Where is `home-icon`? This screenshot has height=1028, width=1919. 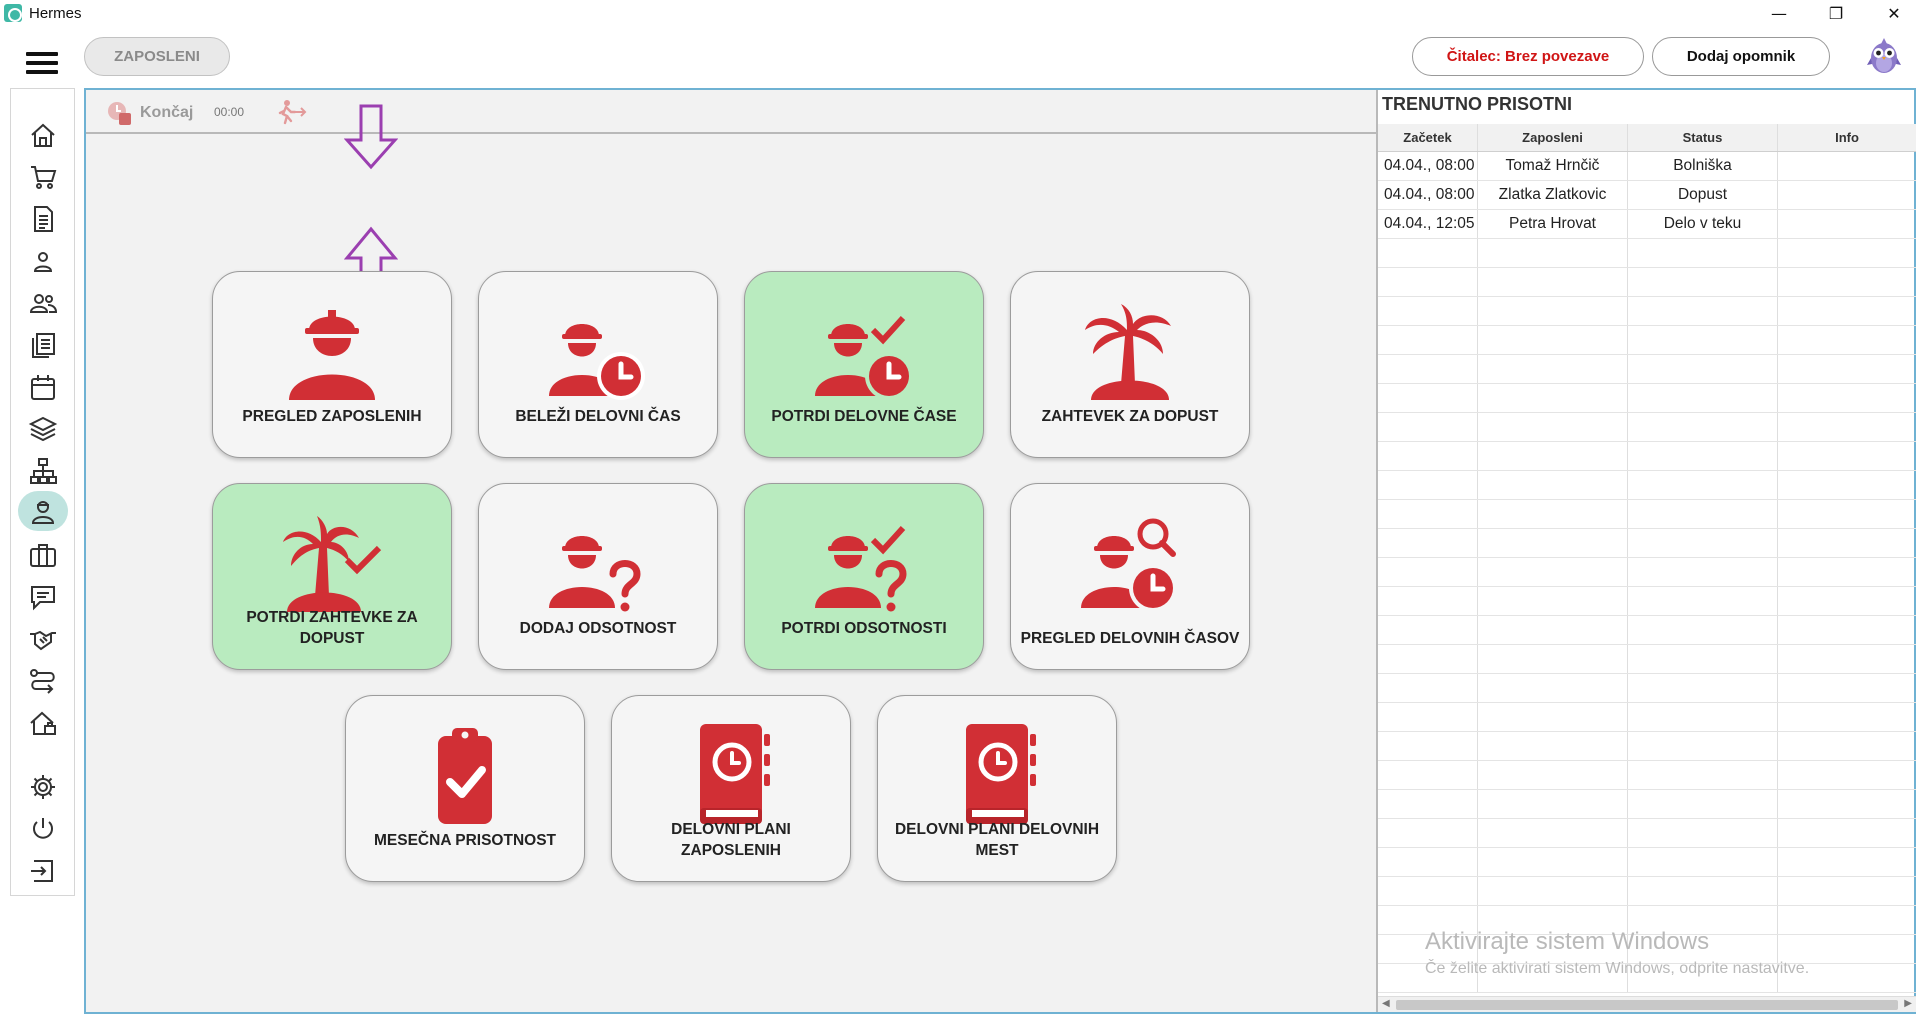 home-icon is located at coordinates (43, 135).